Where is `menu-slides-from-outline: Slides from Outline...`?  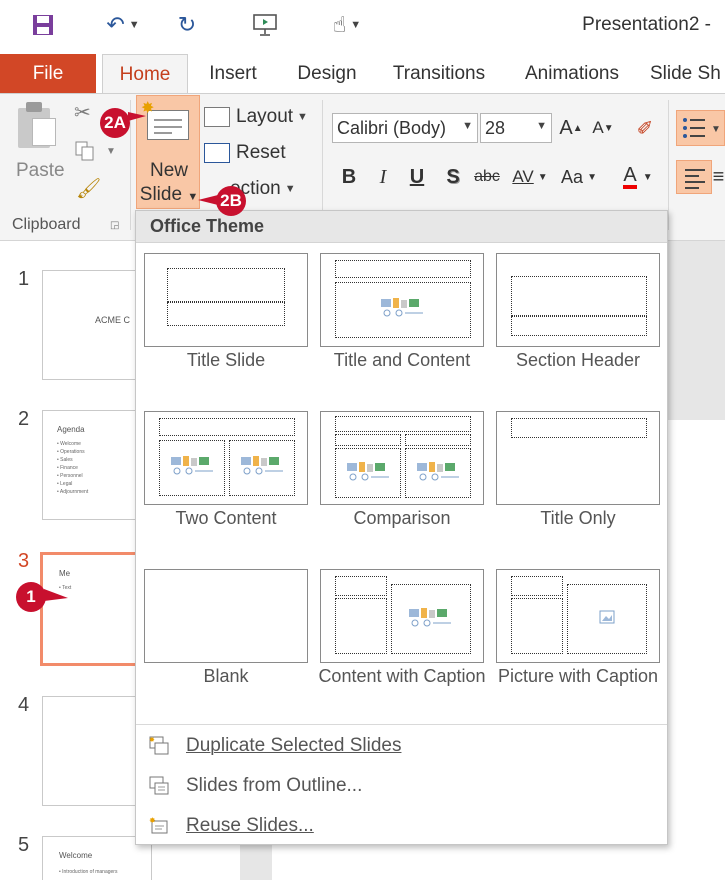
menu-slides-from-outline: Slides from Outline... is located at coordinates (401, 786).